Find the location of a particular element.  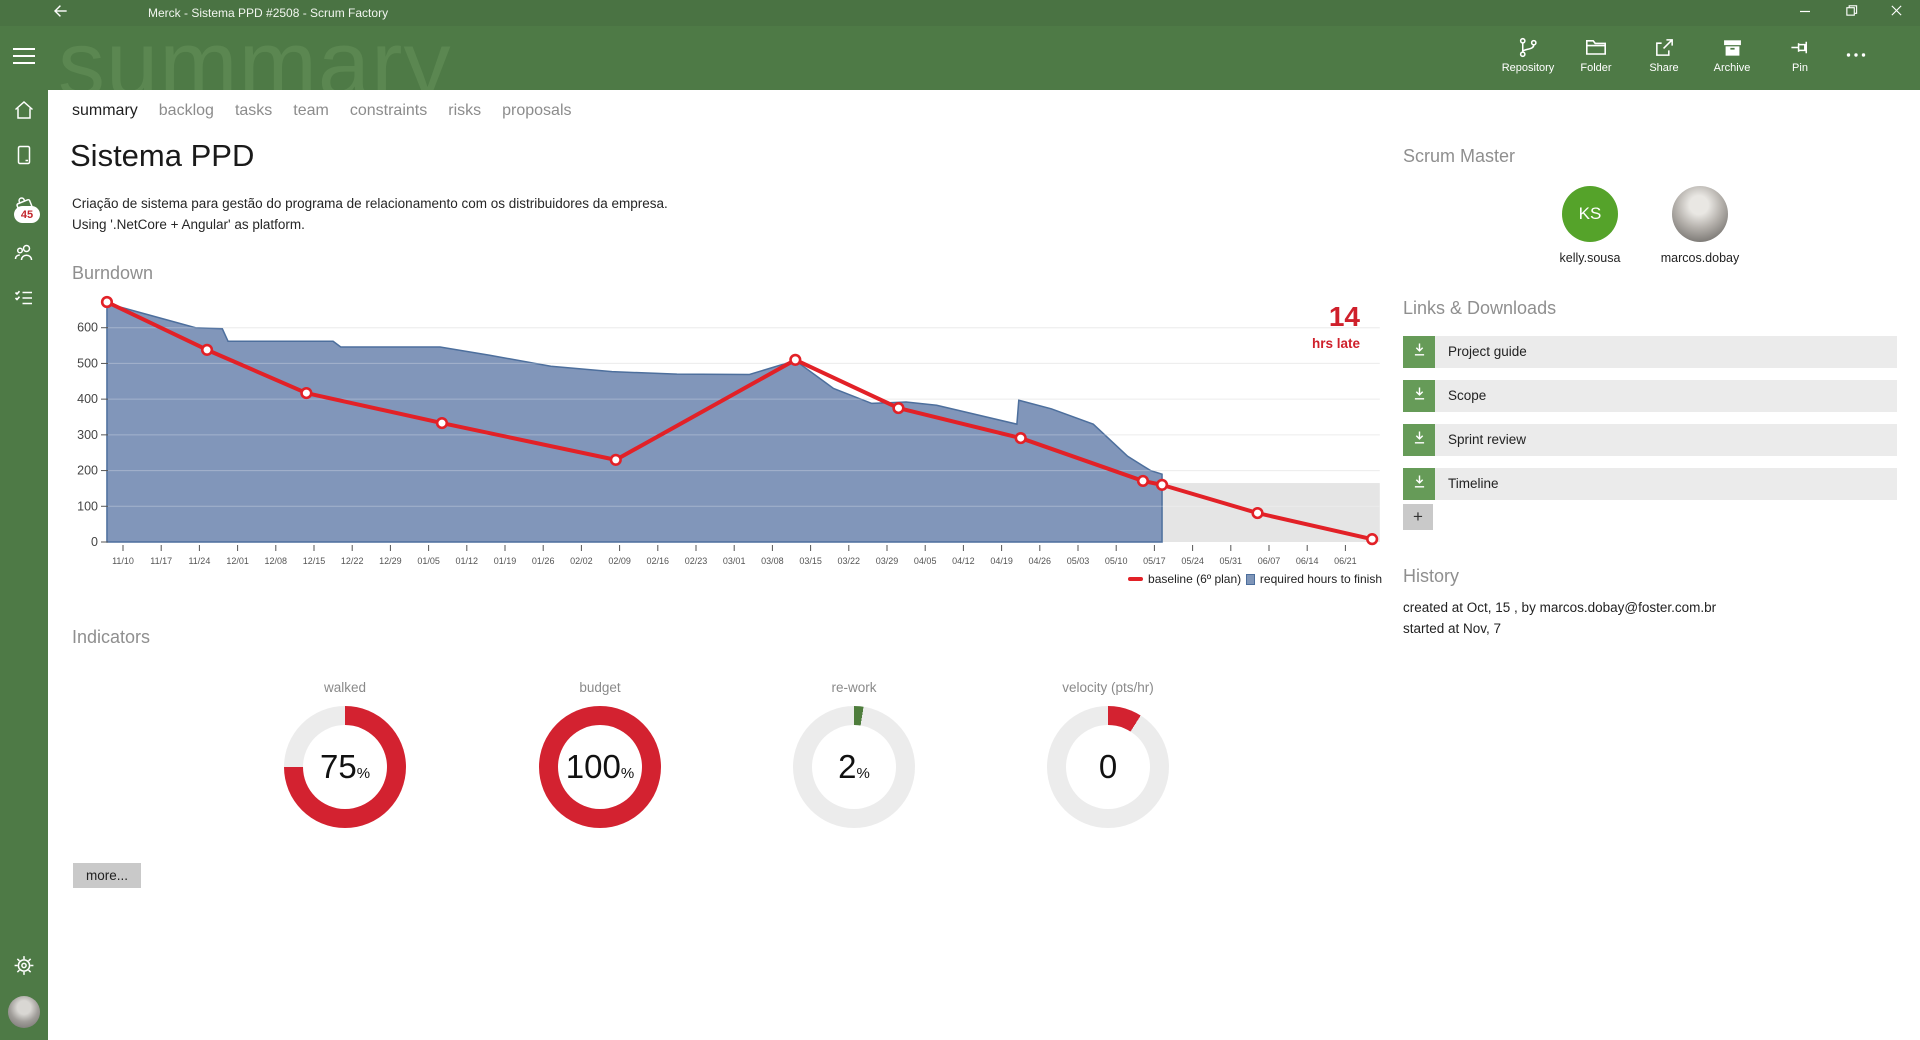

close-icon is located at coordinates (1896, 13).